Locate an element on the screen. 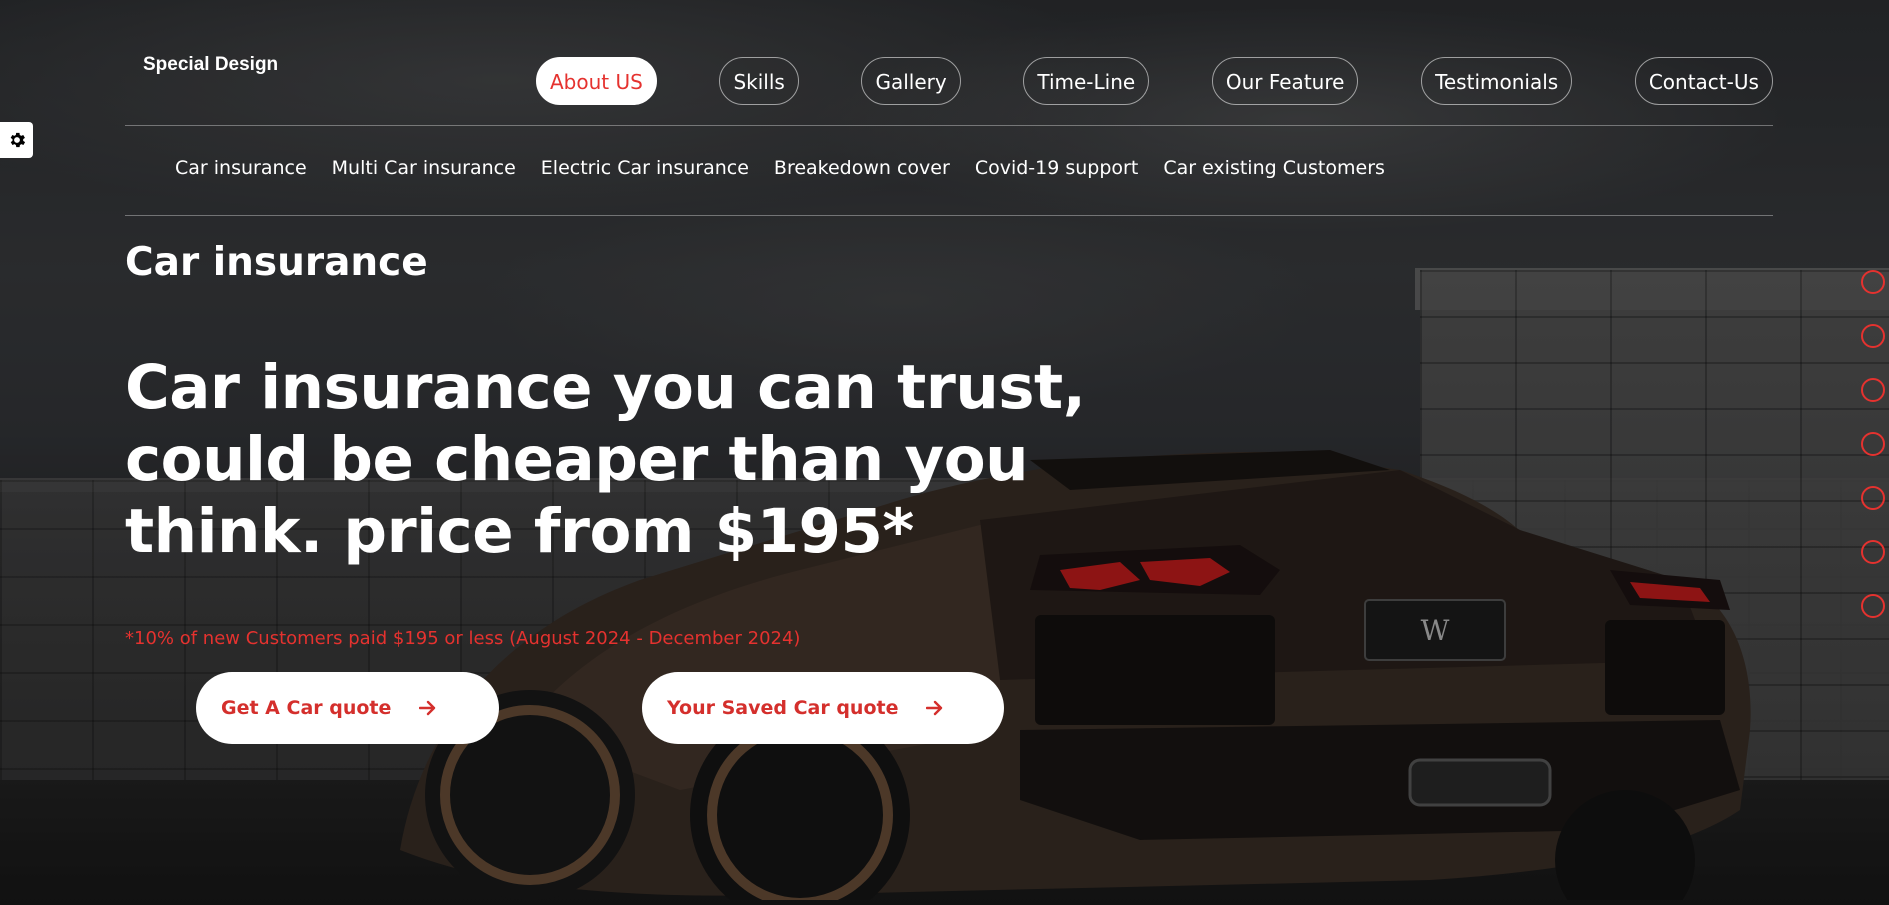 Image resolution: width=1889 pixels, height=905 pixels. section-title: Car insurance is located at coordinates (276, 262).